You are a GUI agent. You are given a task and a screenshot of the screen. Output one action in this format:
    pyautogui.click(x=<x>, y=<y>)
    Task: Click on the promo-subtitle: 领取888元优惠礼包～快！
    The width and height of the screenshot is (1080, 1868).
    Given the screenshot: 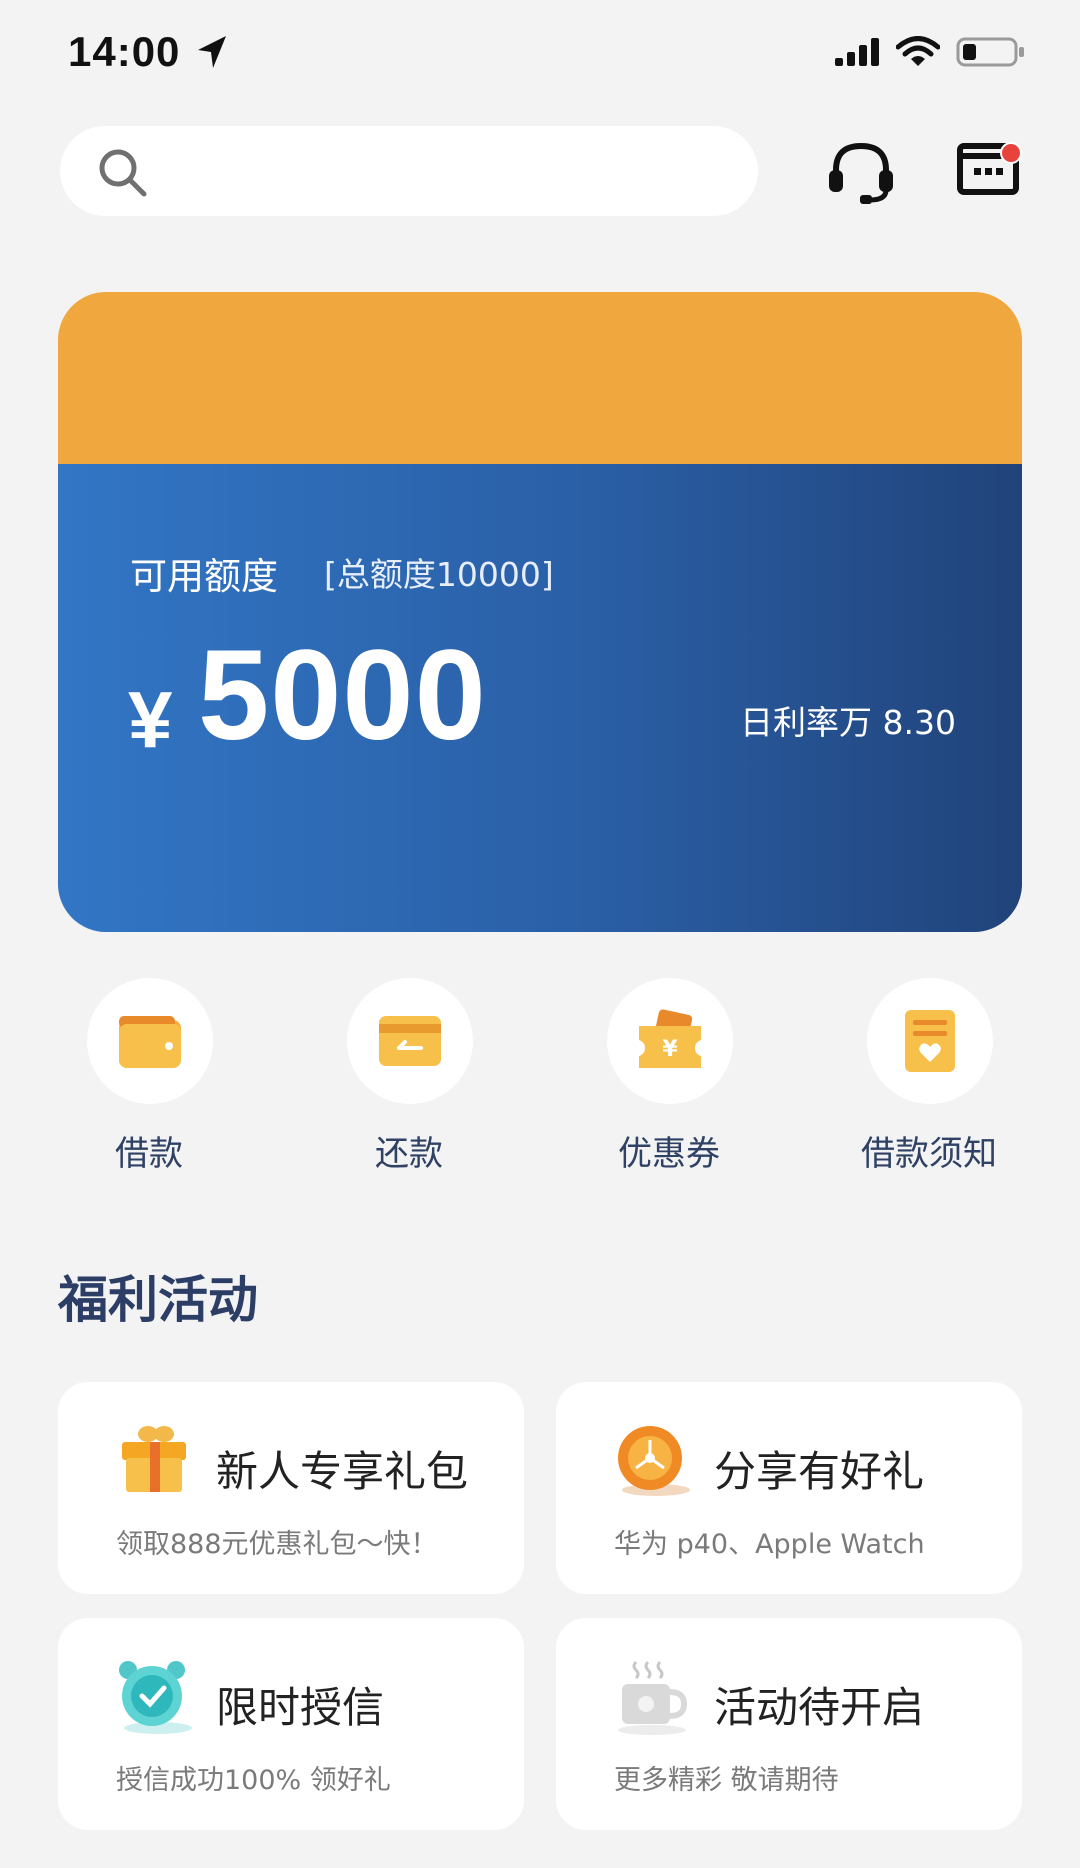 What is the action you would take?
    pyautogui.click(x=277, y=1544)
    